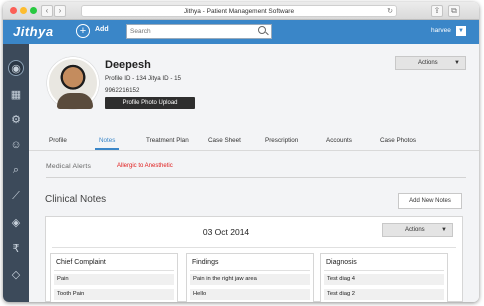  What do you see at coordinates (143, 78) in the screenshot?
I see `patient-id: Profile ID - 134 Jitya ID - 15` at bounding box center [143, 78].